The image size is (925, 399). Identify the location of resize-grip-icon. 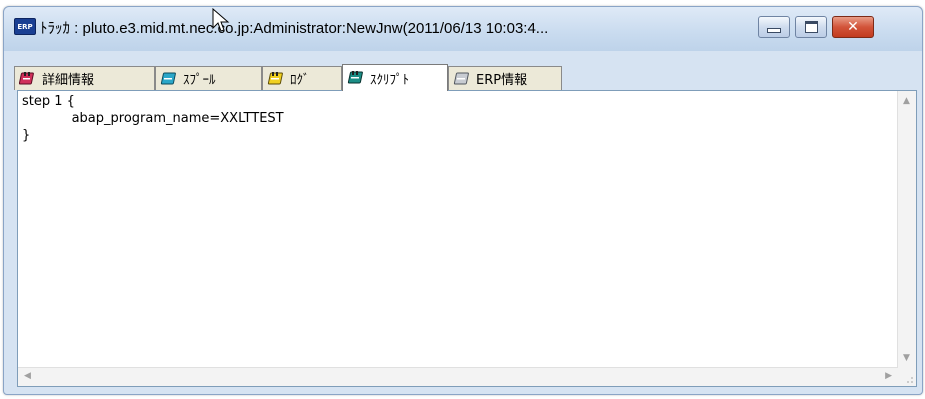
(907, 377).